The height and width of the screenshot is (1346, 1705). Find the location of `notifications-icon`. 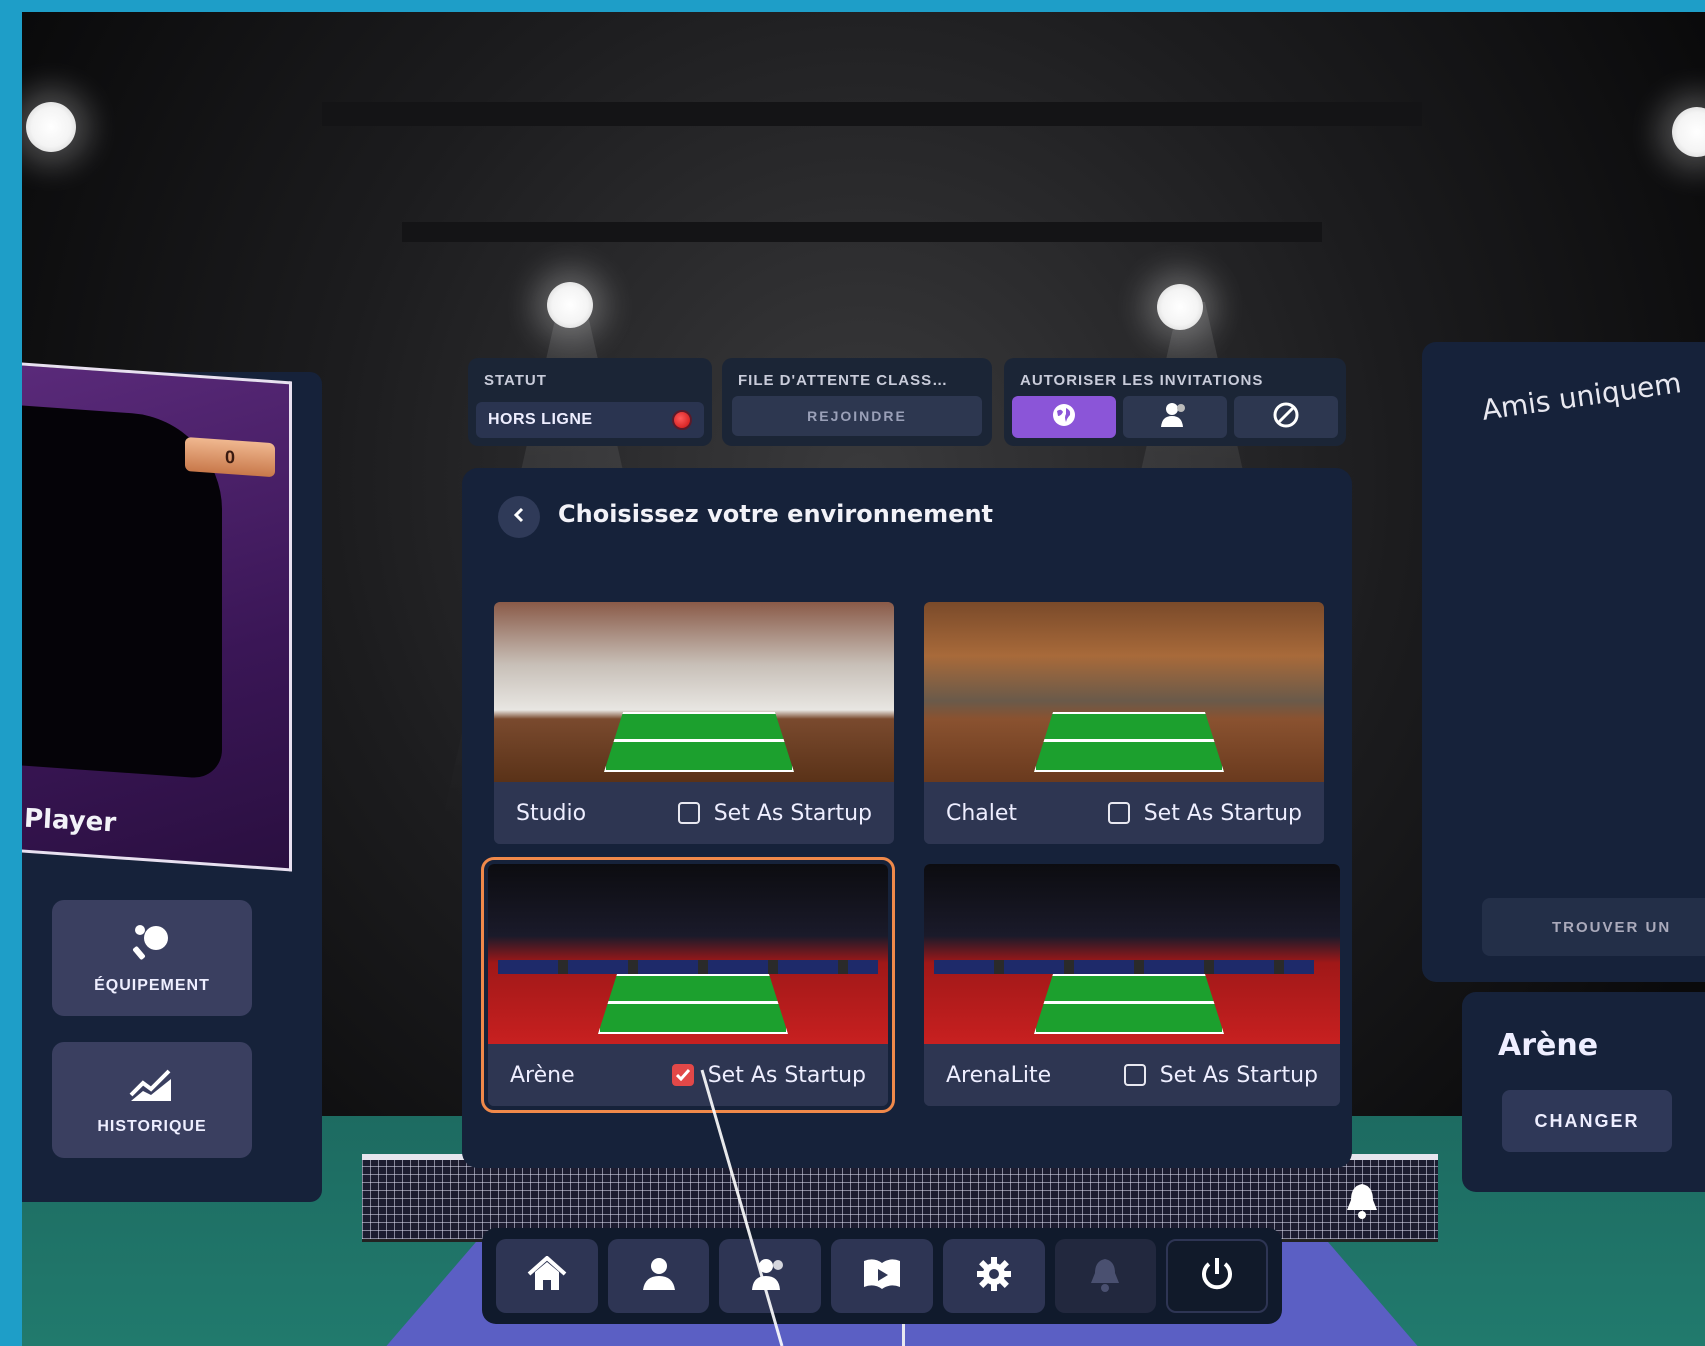

notifications-icon is located at coordinates (1105, 1276).